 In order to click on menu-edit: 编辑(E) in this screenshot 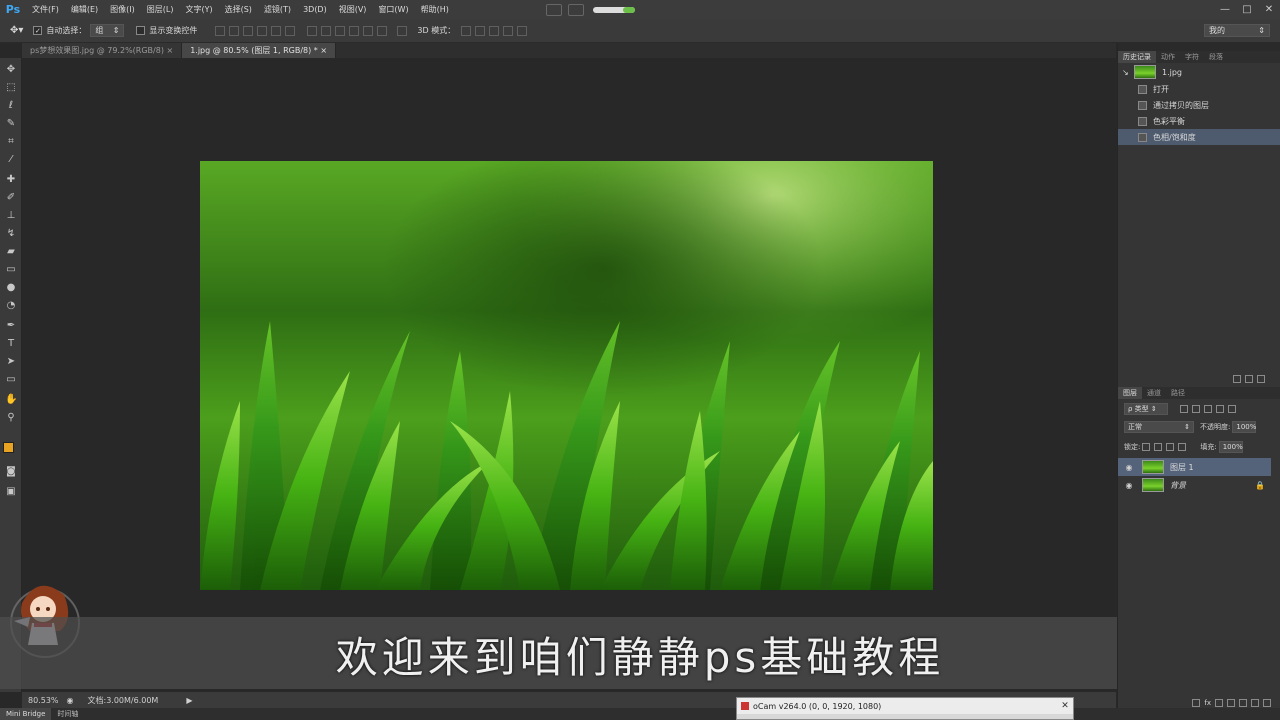, I will do `click(84, 9)`.